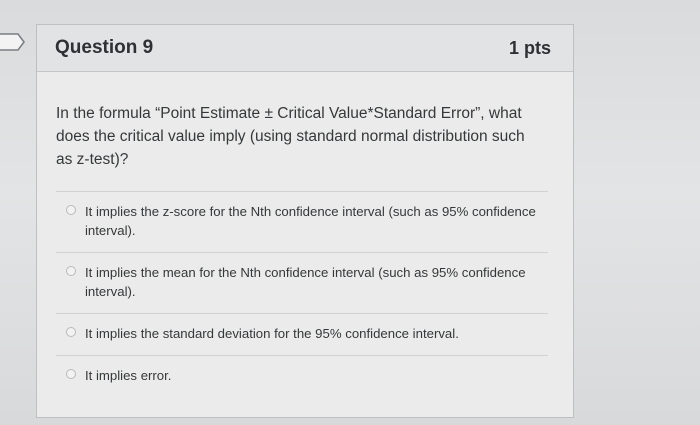 This screenshot has height=425, width=700. What do you see at coordinates (305, 48) in the screenshot?
I see `question-header: Question 9 1 pts` at bounding box center [305, 48].